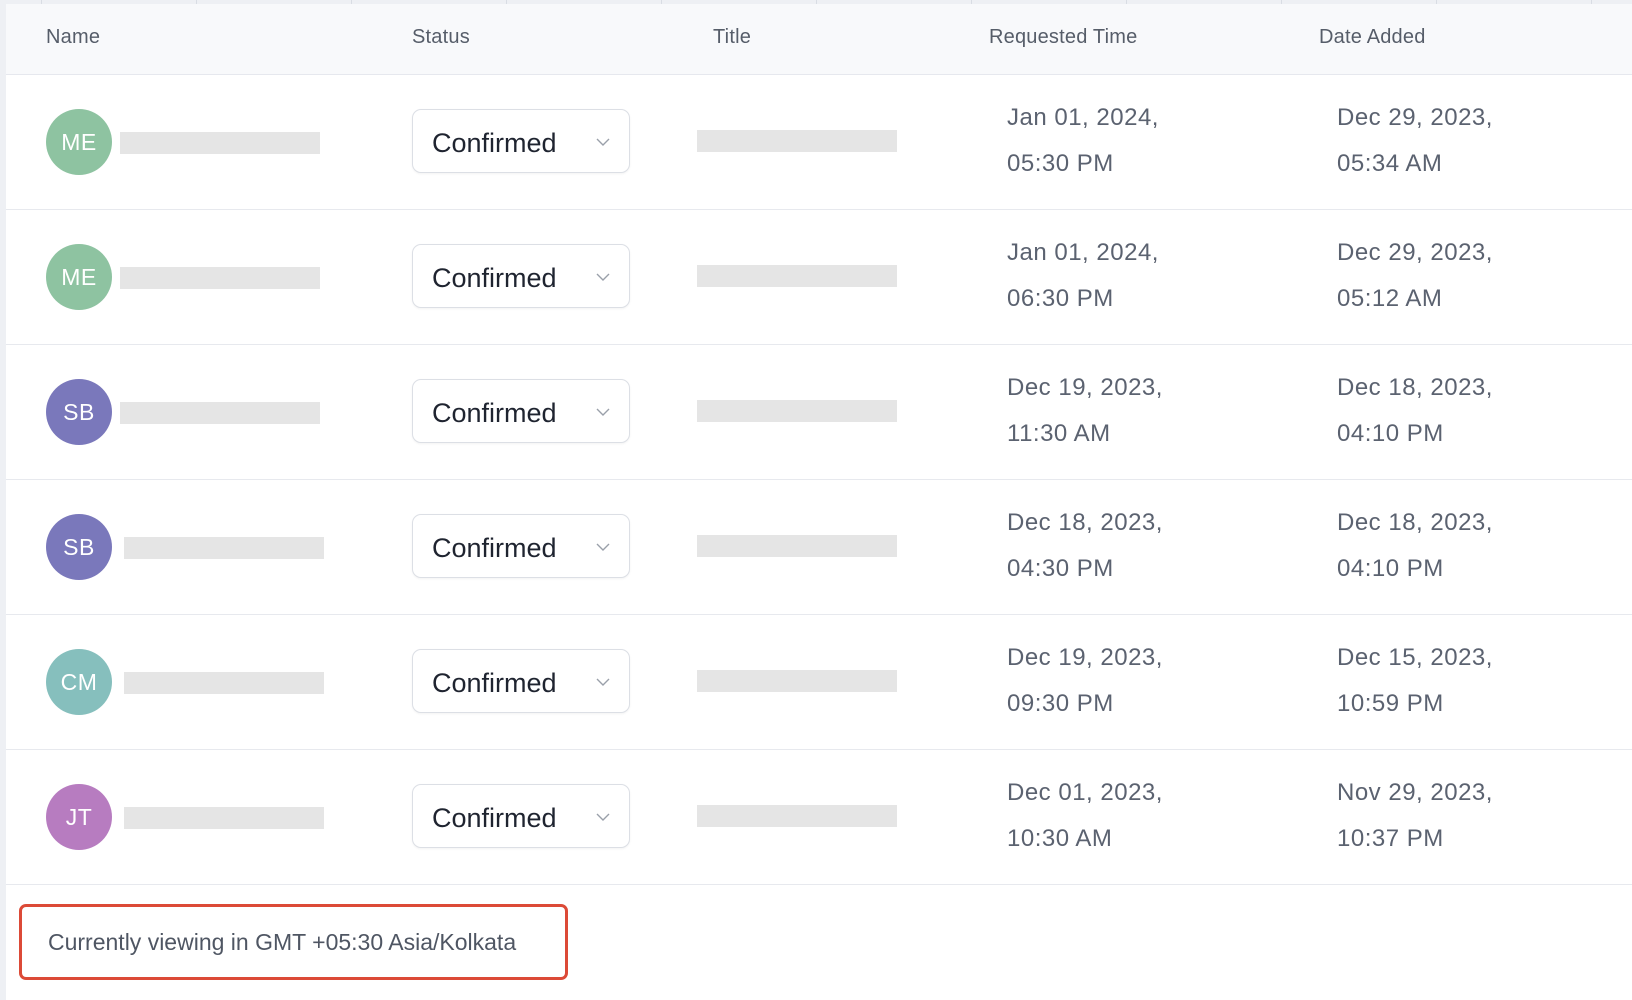 The width and height of the screenshot is (1632, 1000). What do you see at coordinates (1415, 275) in the screenshot?
I see `date-added: Dec 29, 2023, 05:12 AM` at bounding box center [1415, 275].